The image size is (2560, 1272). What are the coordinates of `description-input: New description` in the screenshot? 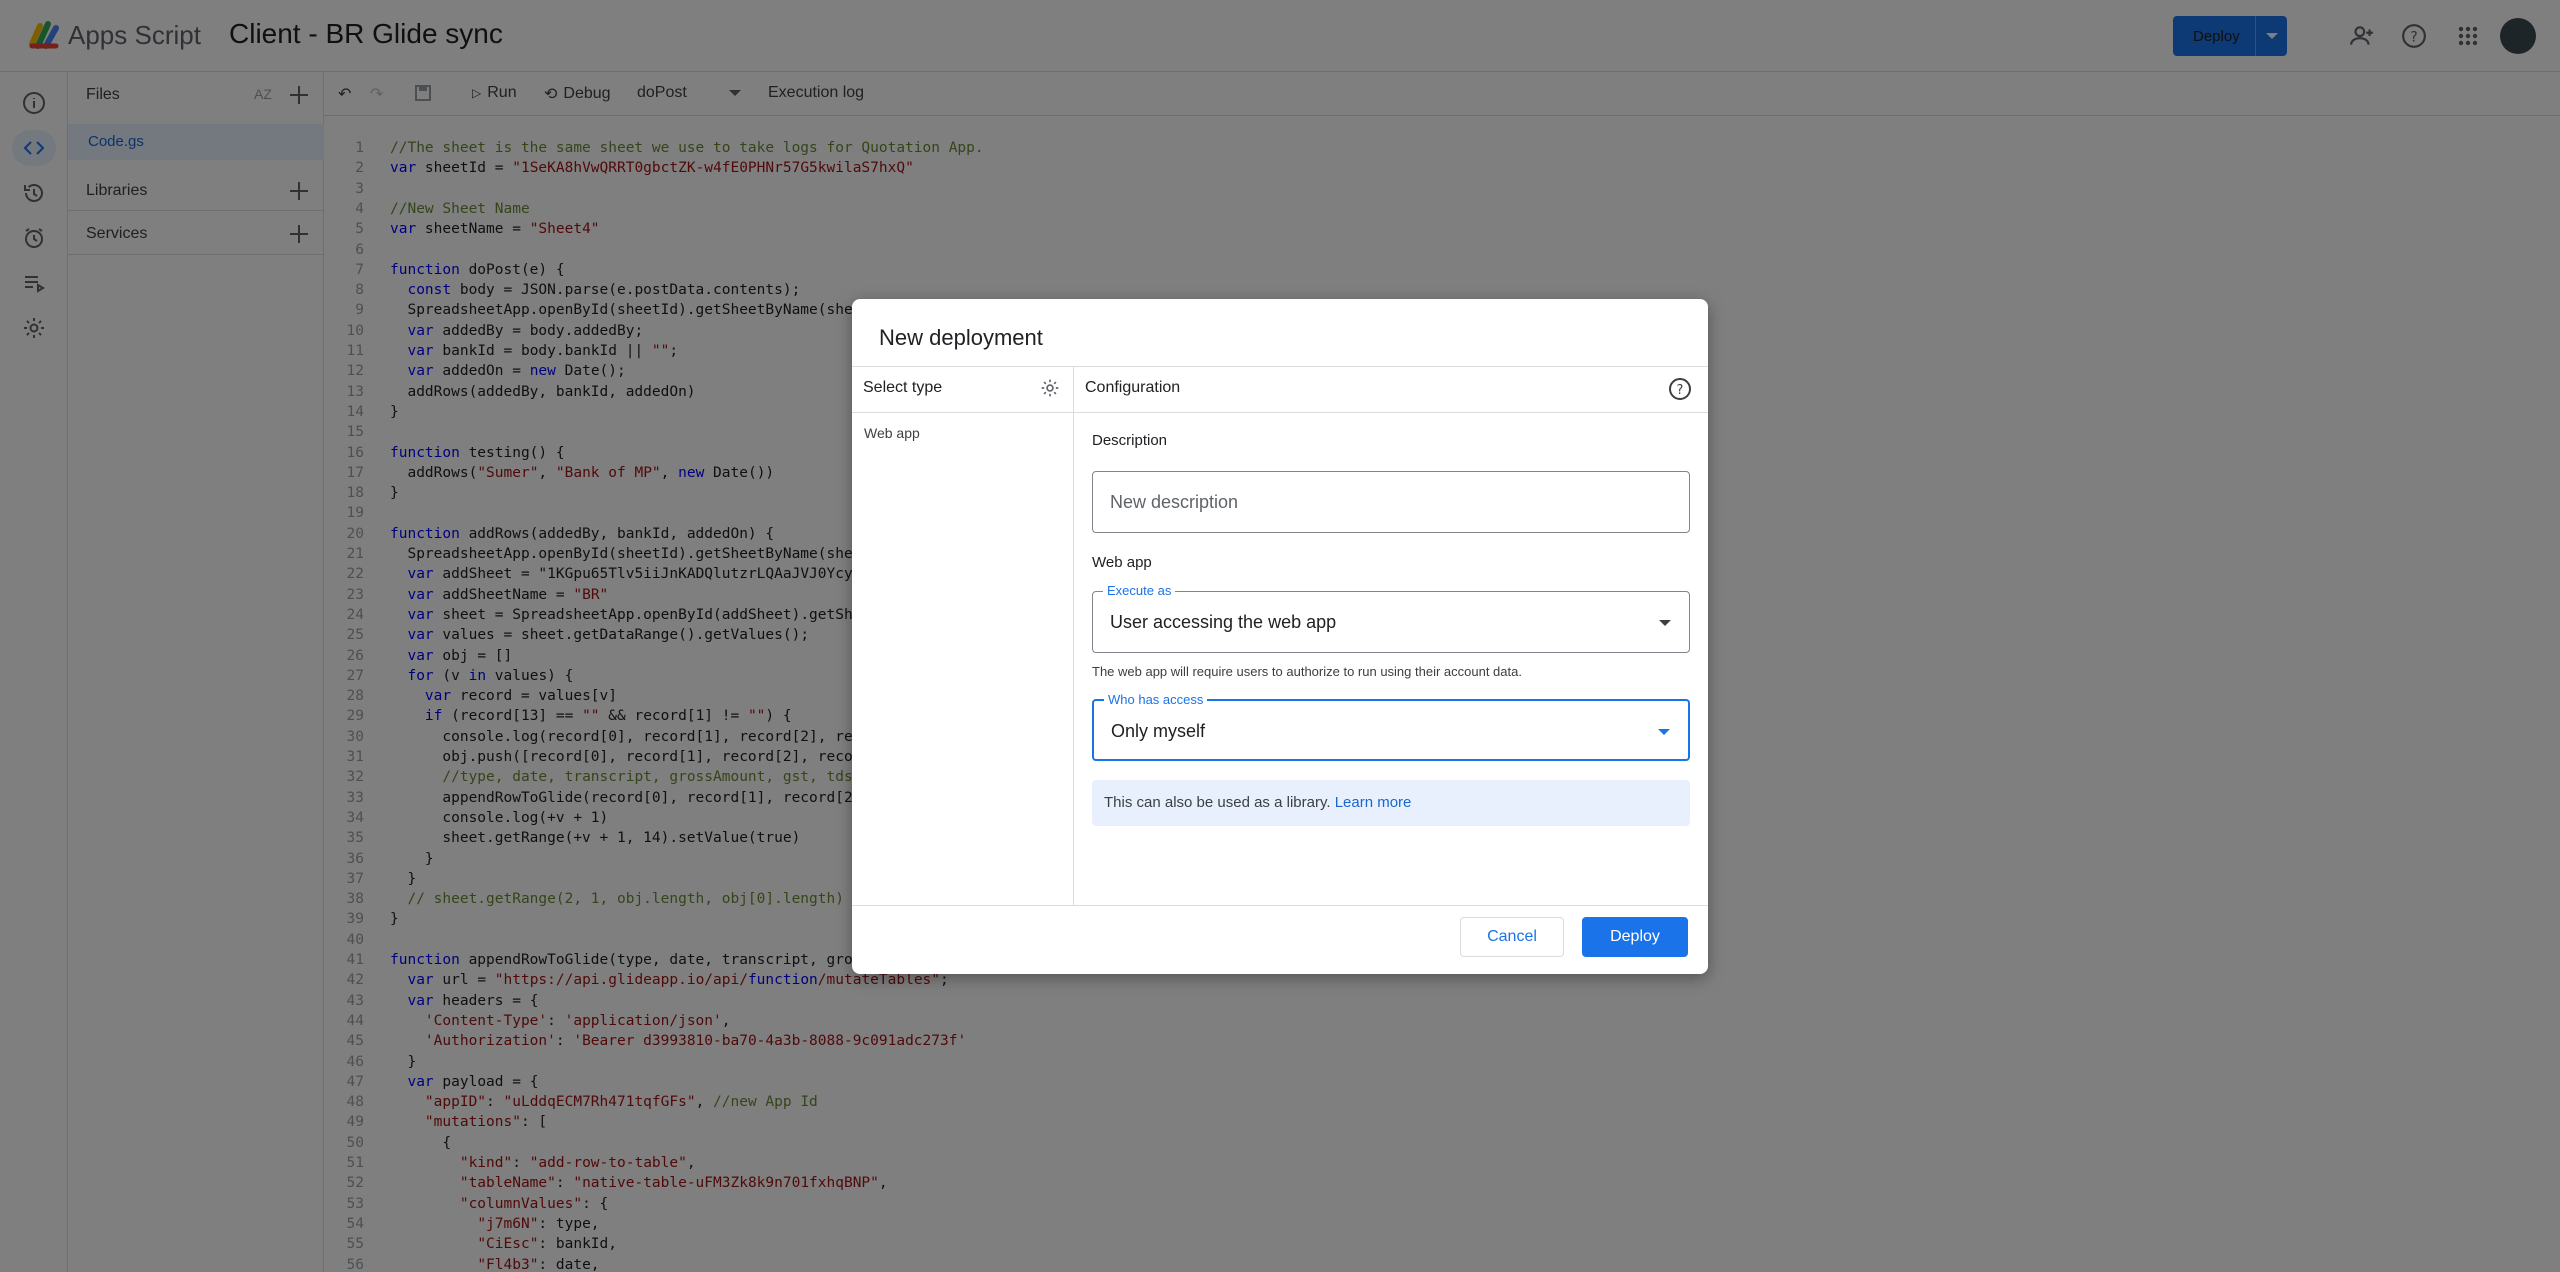 It's located at (1391, 502).